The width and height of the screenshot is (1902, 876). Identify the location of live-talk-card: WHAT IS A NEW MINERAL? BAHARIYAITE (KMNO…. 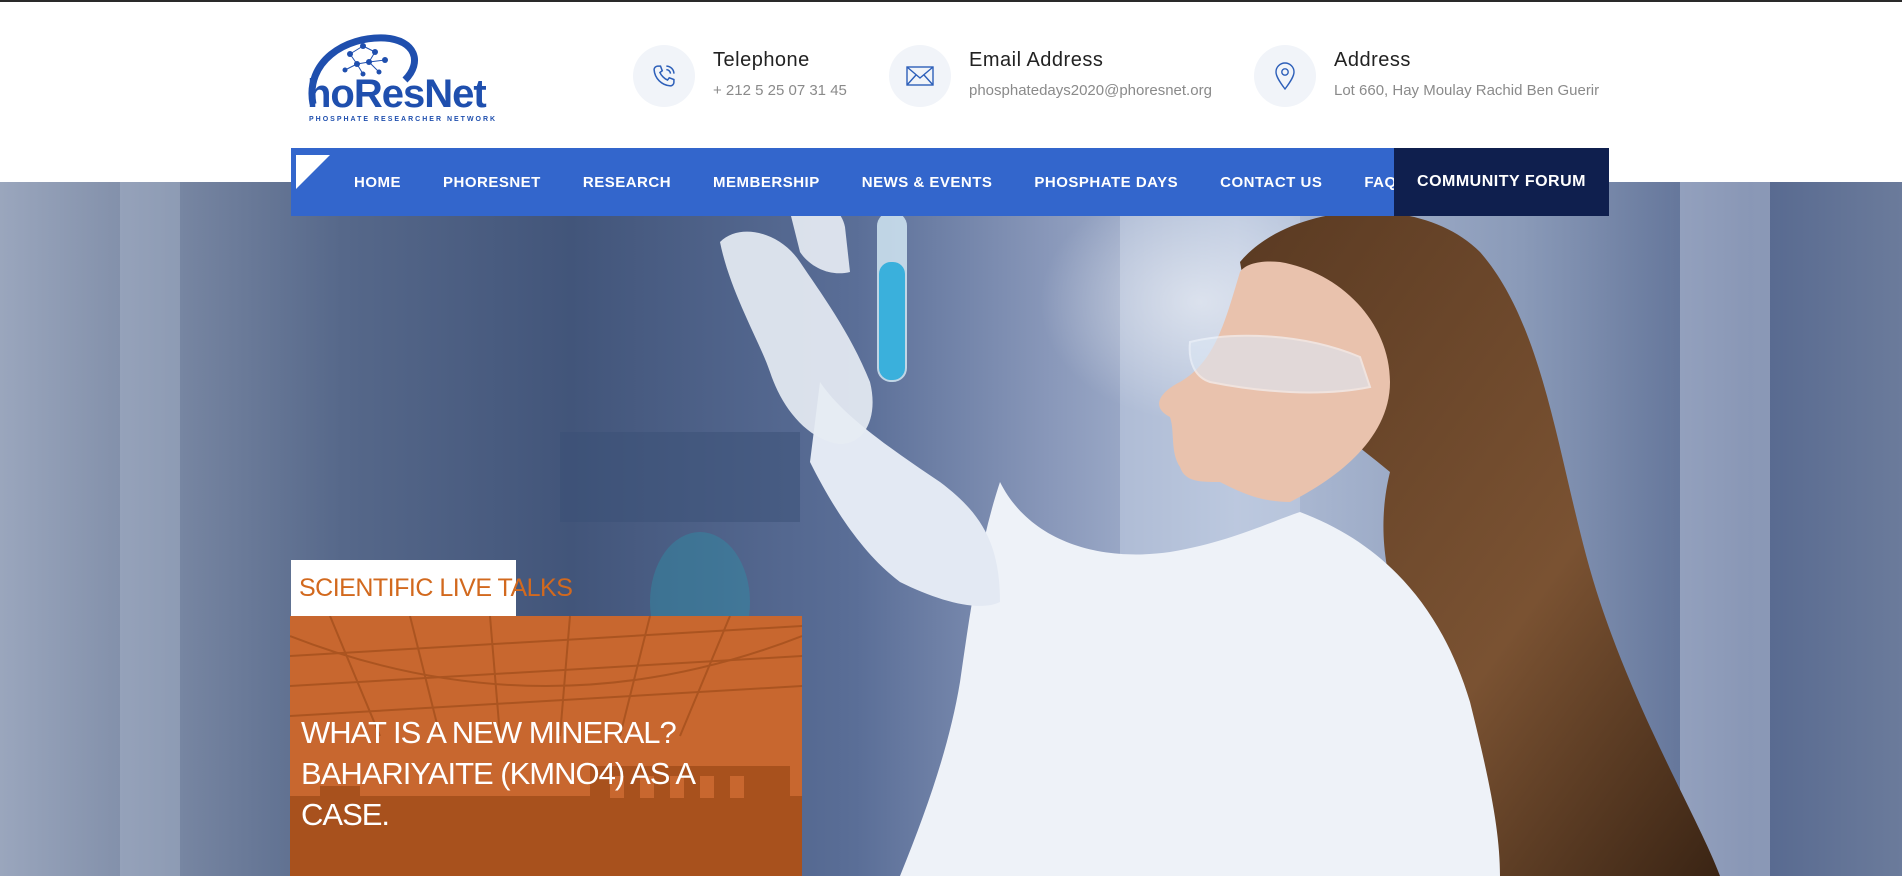
(546, 746).